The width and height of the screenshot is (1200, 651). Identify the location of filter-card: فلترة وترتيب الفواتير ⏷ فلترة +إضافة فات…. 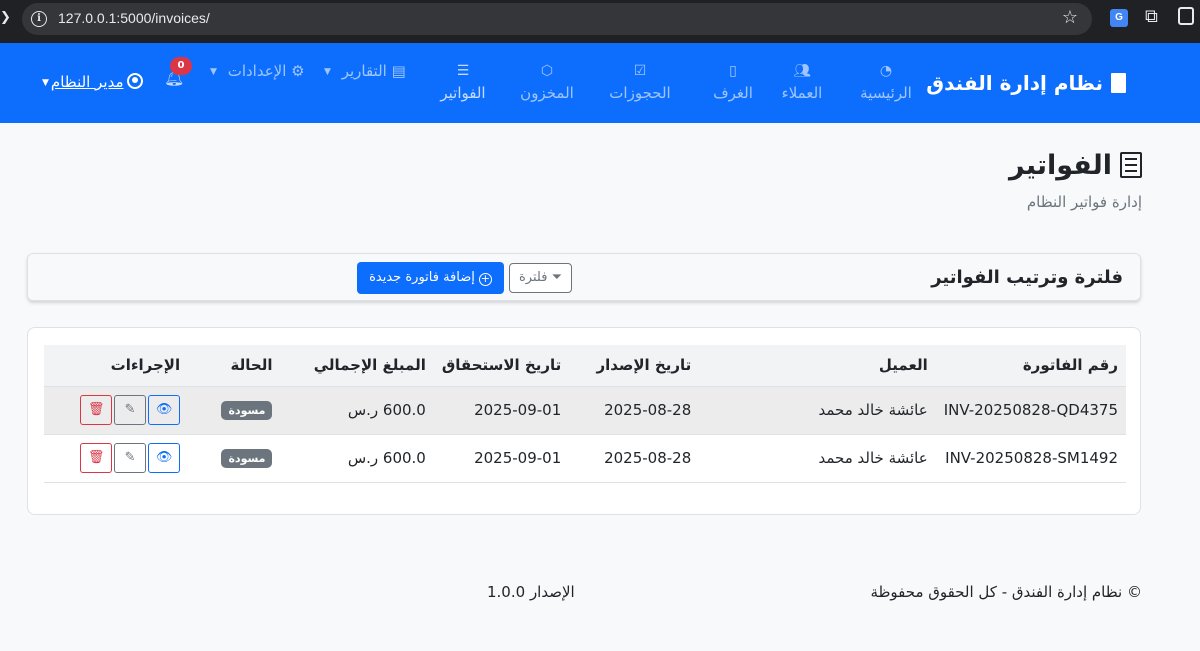
(584, 277).